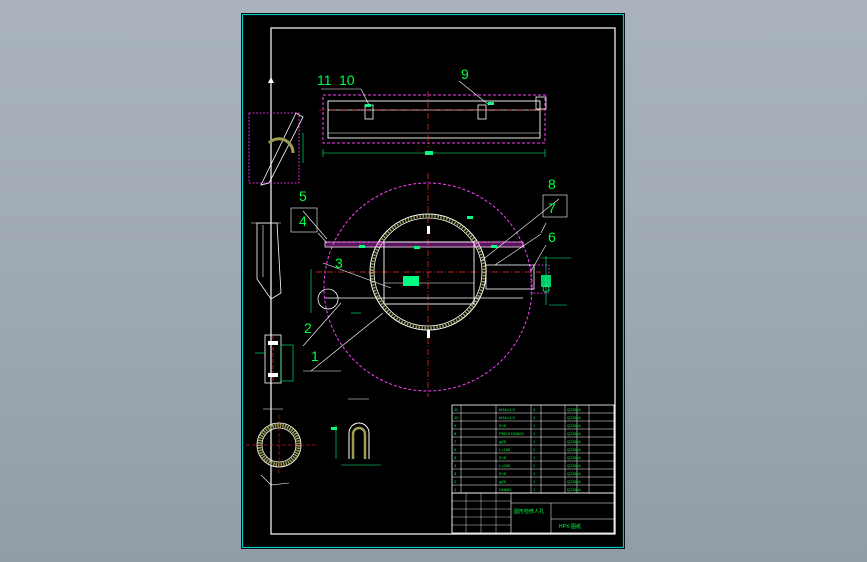  I want to click on part-label-5: 5, so click(303, 196).